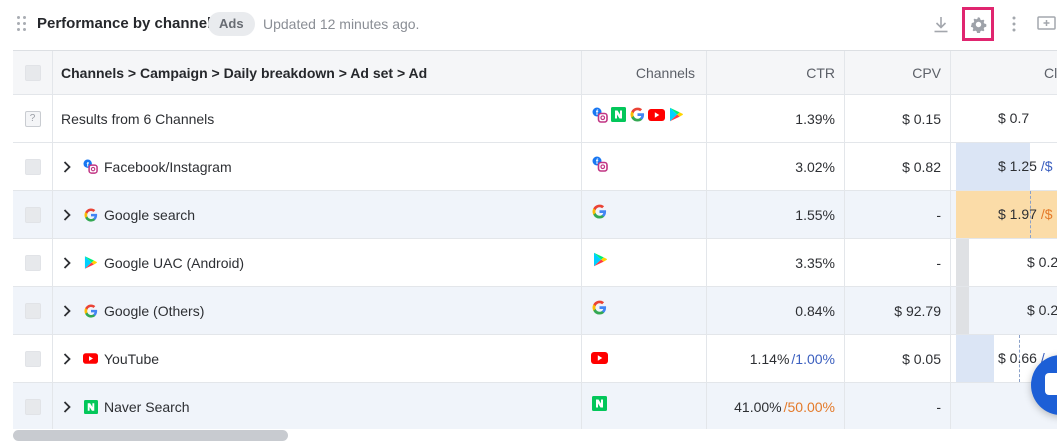 This screenshot has height=444, width=1057. What do you see at coordinates (758, 406) in the screenshot?
I see `row-ctr: 41.00%` at bounding box center [758, 406].